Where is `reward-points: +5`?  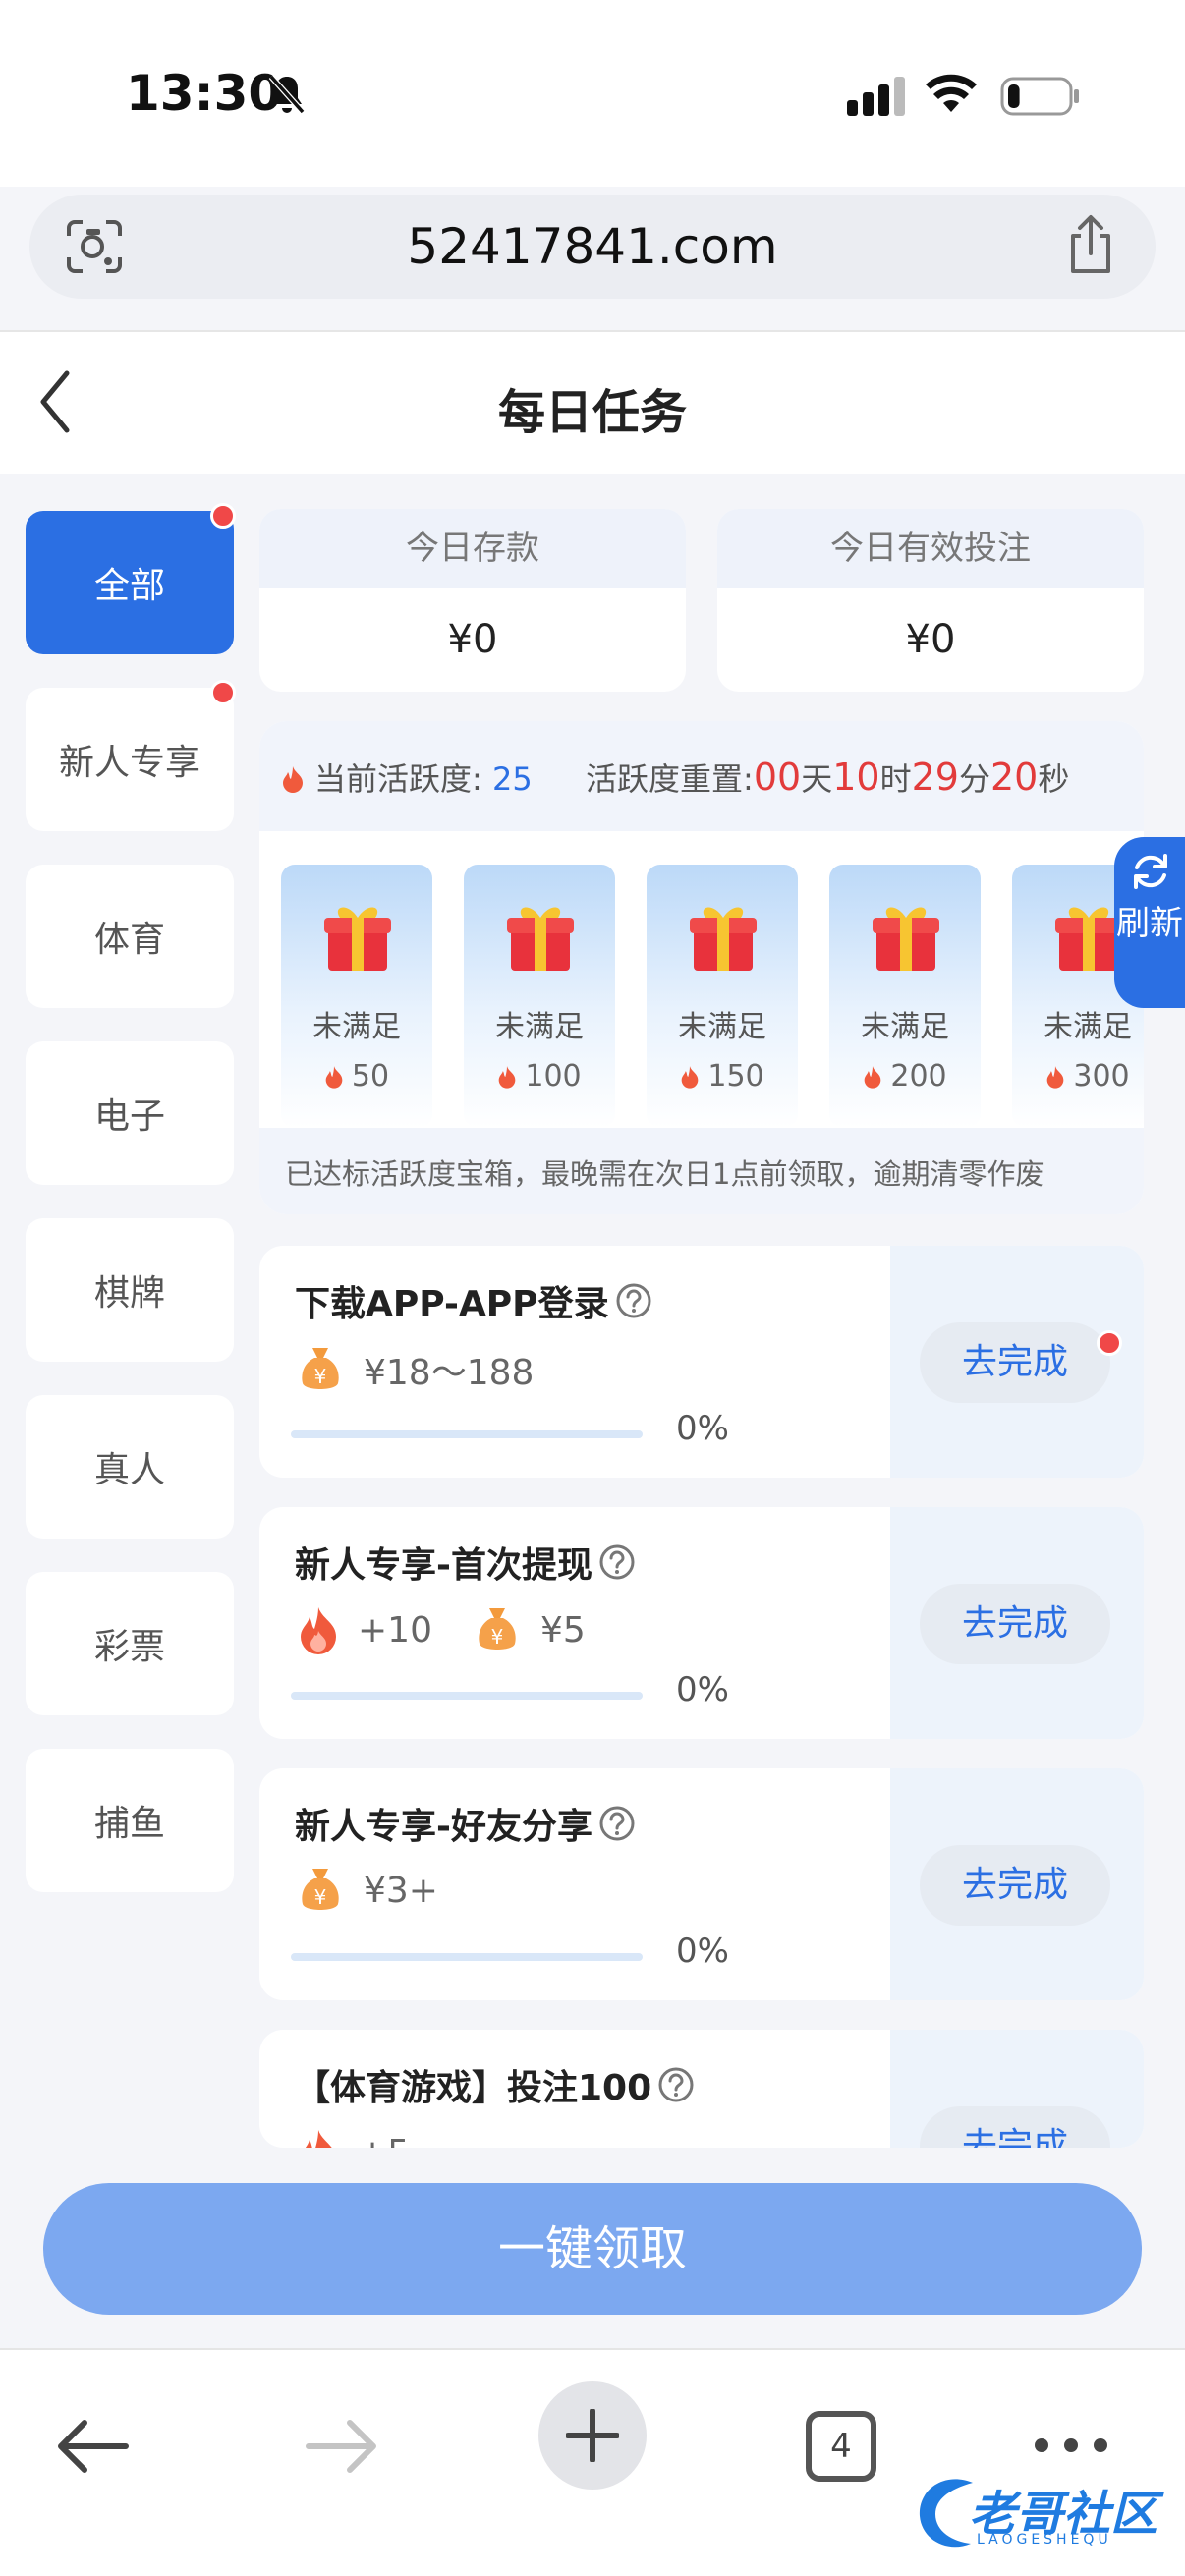 reward-points: +5 is located at coordinates (384, 2141).